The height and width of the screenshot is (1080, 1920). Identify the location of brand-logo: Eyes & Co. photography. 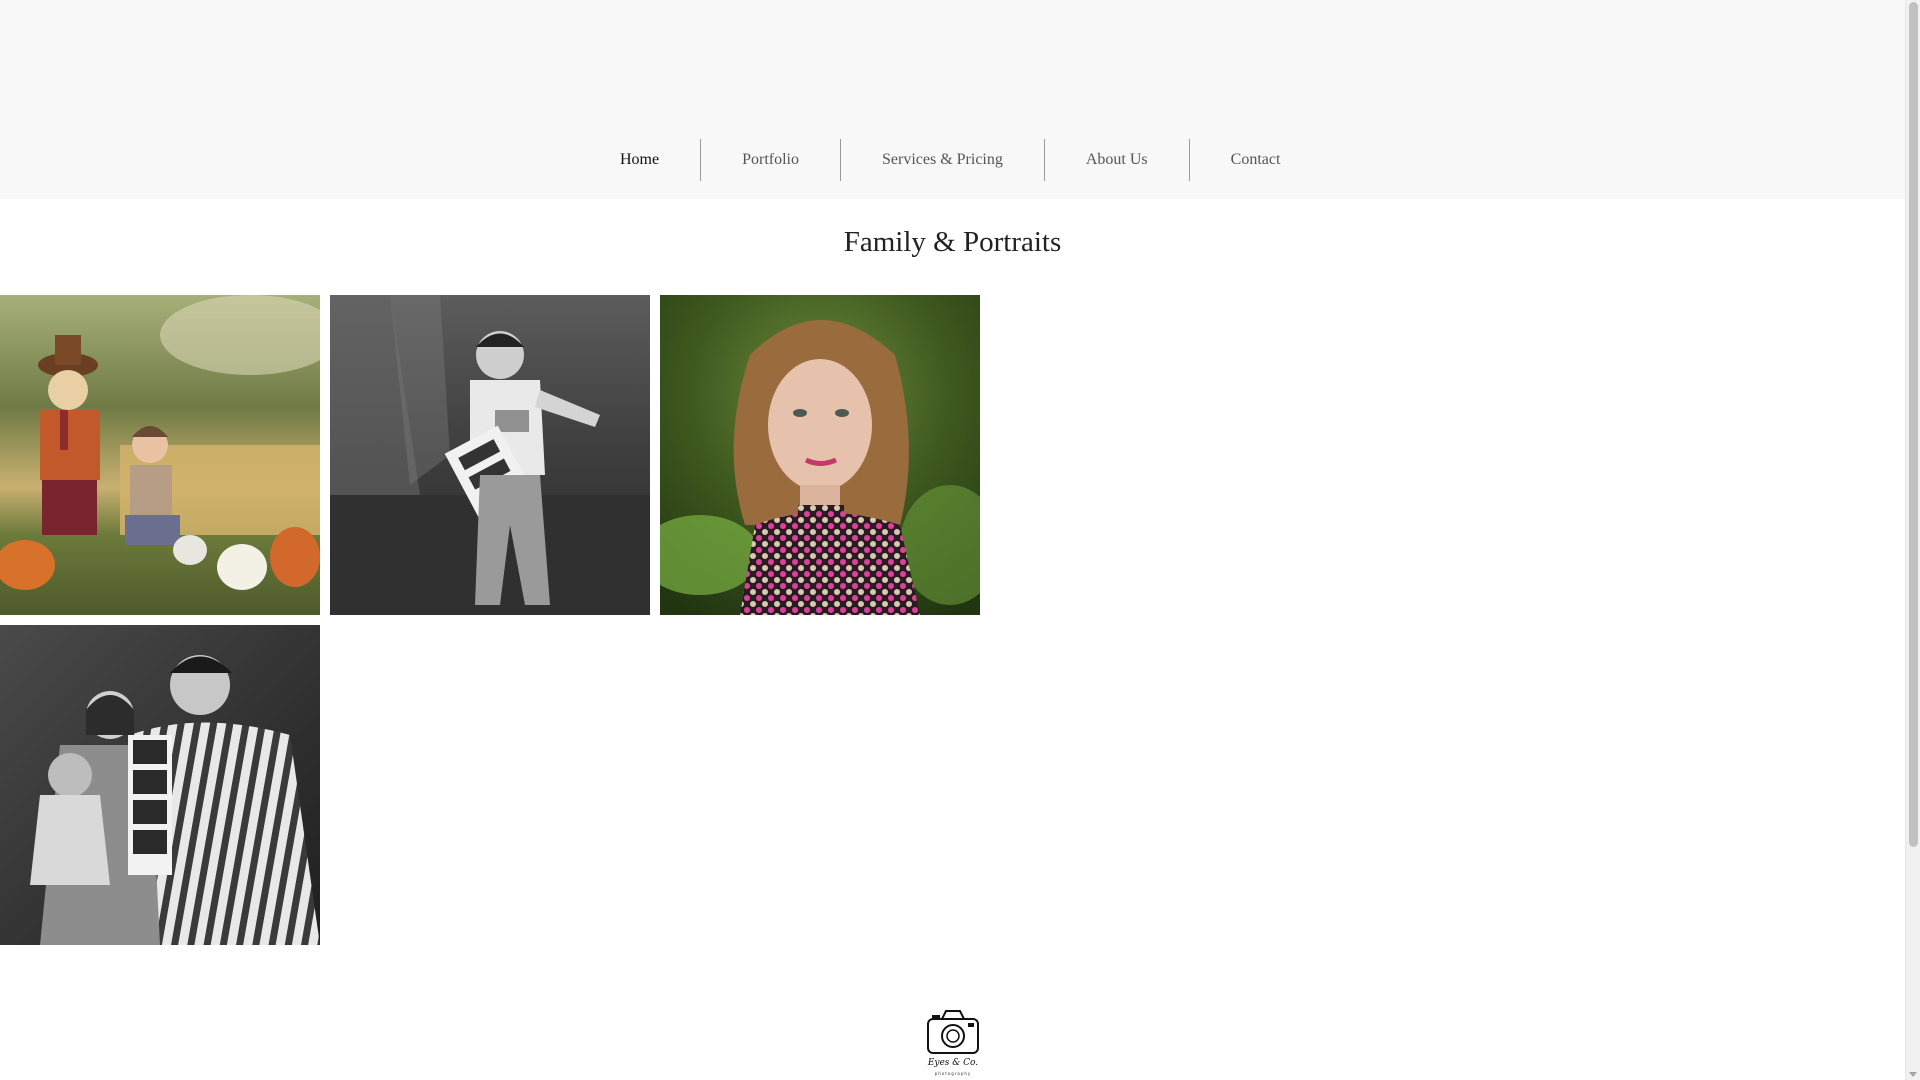
(953, 1040).